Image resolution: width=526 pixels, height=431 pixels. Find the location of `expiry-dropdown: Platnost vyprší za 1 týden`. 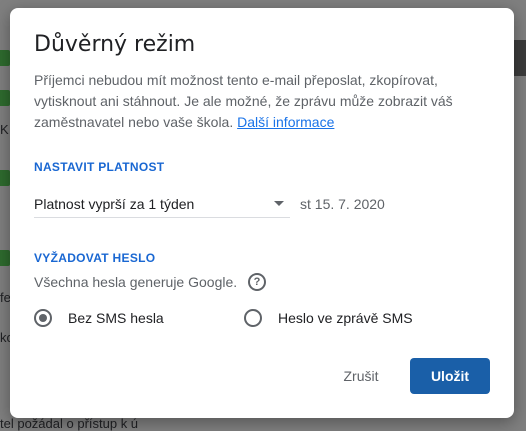

expiry-dropdown: Platnost vyprší za 1 týden is located at coordinates (162, 203).